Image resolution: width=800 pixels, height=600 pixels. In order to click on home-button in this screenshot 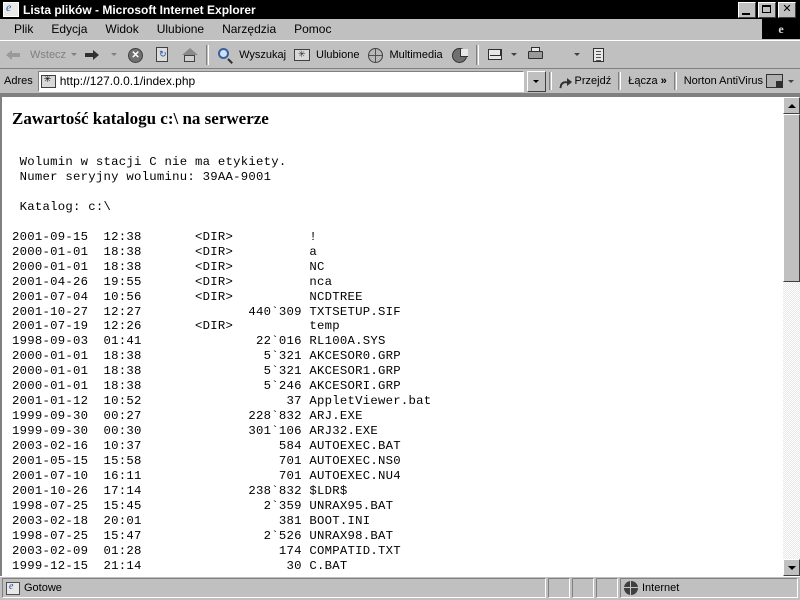, I will do `click(189, 55)`.